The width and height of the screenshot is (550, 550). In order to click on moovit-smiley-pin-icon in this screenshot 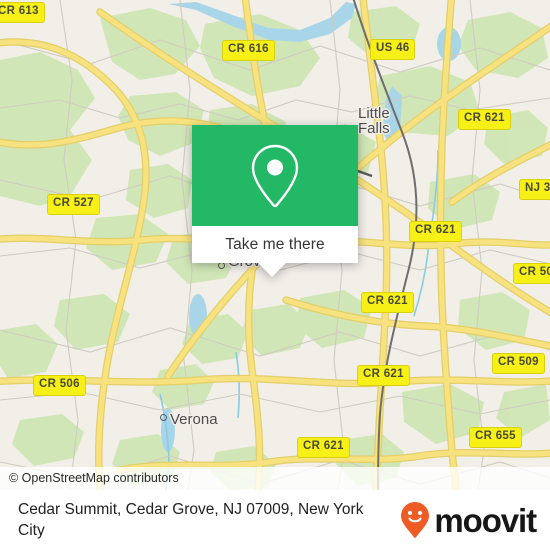, I will do `click(415, 520)`.